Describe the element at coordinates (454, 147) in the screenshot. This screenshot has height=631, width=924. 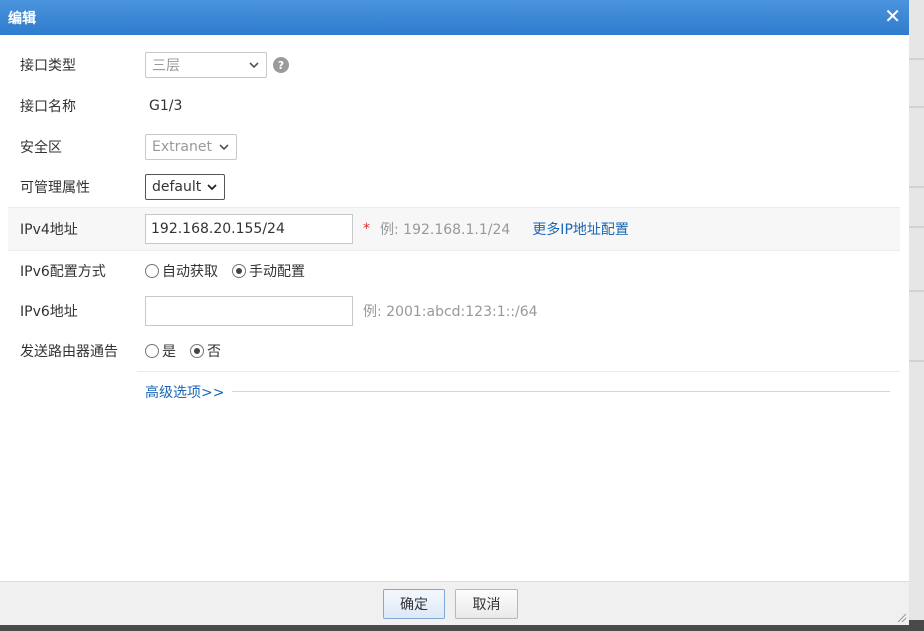
I see `row-security-zone: 安全区 Extranet` at that location.